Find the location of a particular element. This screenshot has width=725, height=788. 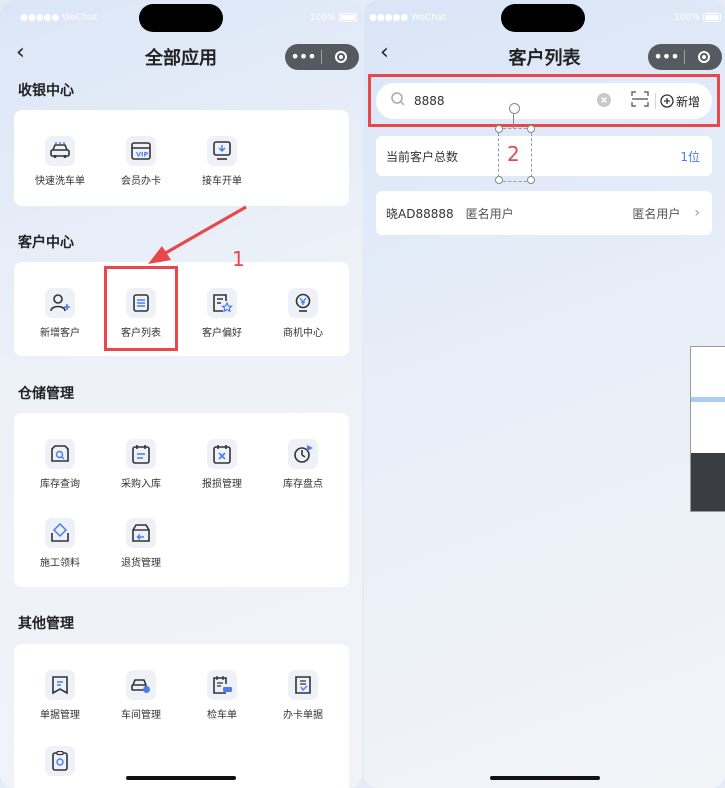

chevron-right-icon: › is located at coordinates (697, 213).